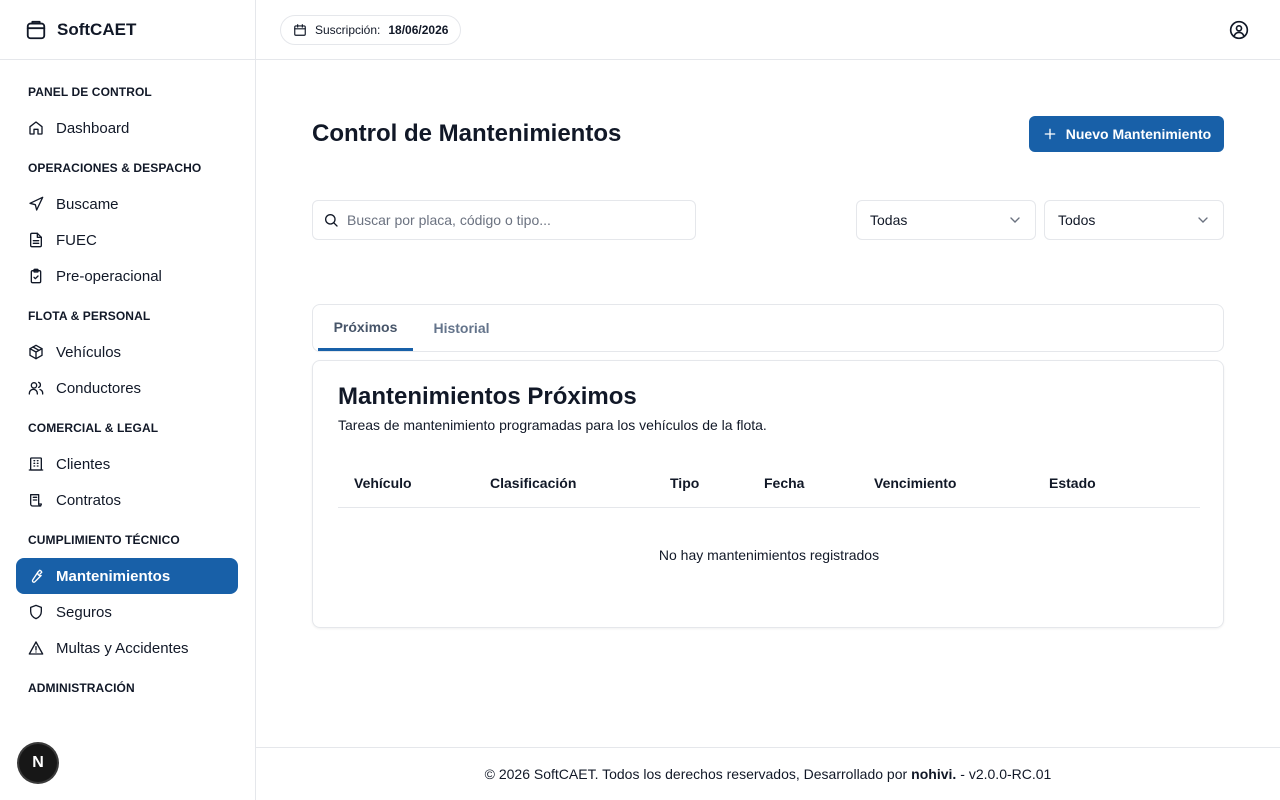  What do you see at coordinates (36, 352) in the screenshot?
I see `package-icon` at bounding box center [36, 352].